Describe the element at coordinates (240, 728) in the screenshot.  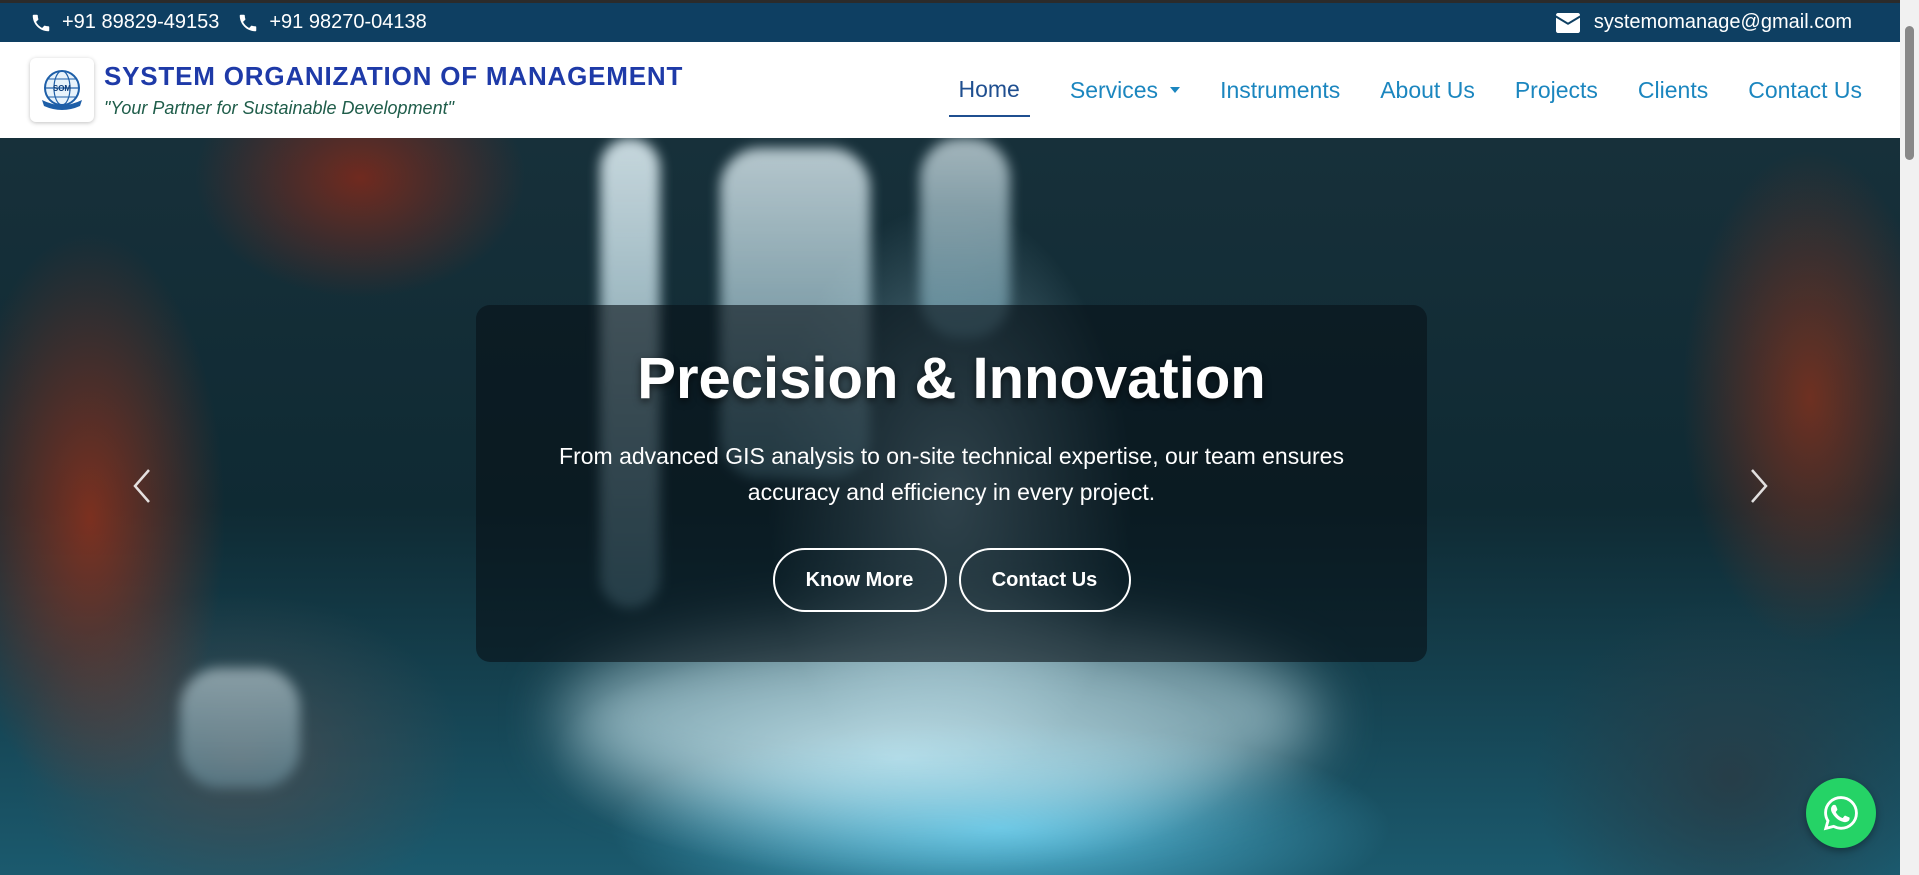
I see `waterfall-stream` at that location.